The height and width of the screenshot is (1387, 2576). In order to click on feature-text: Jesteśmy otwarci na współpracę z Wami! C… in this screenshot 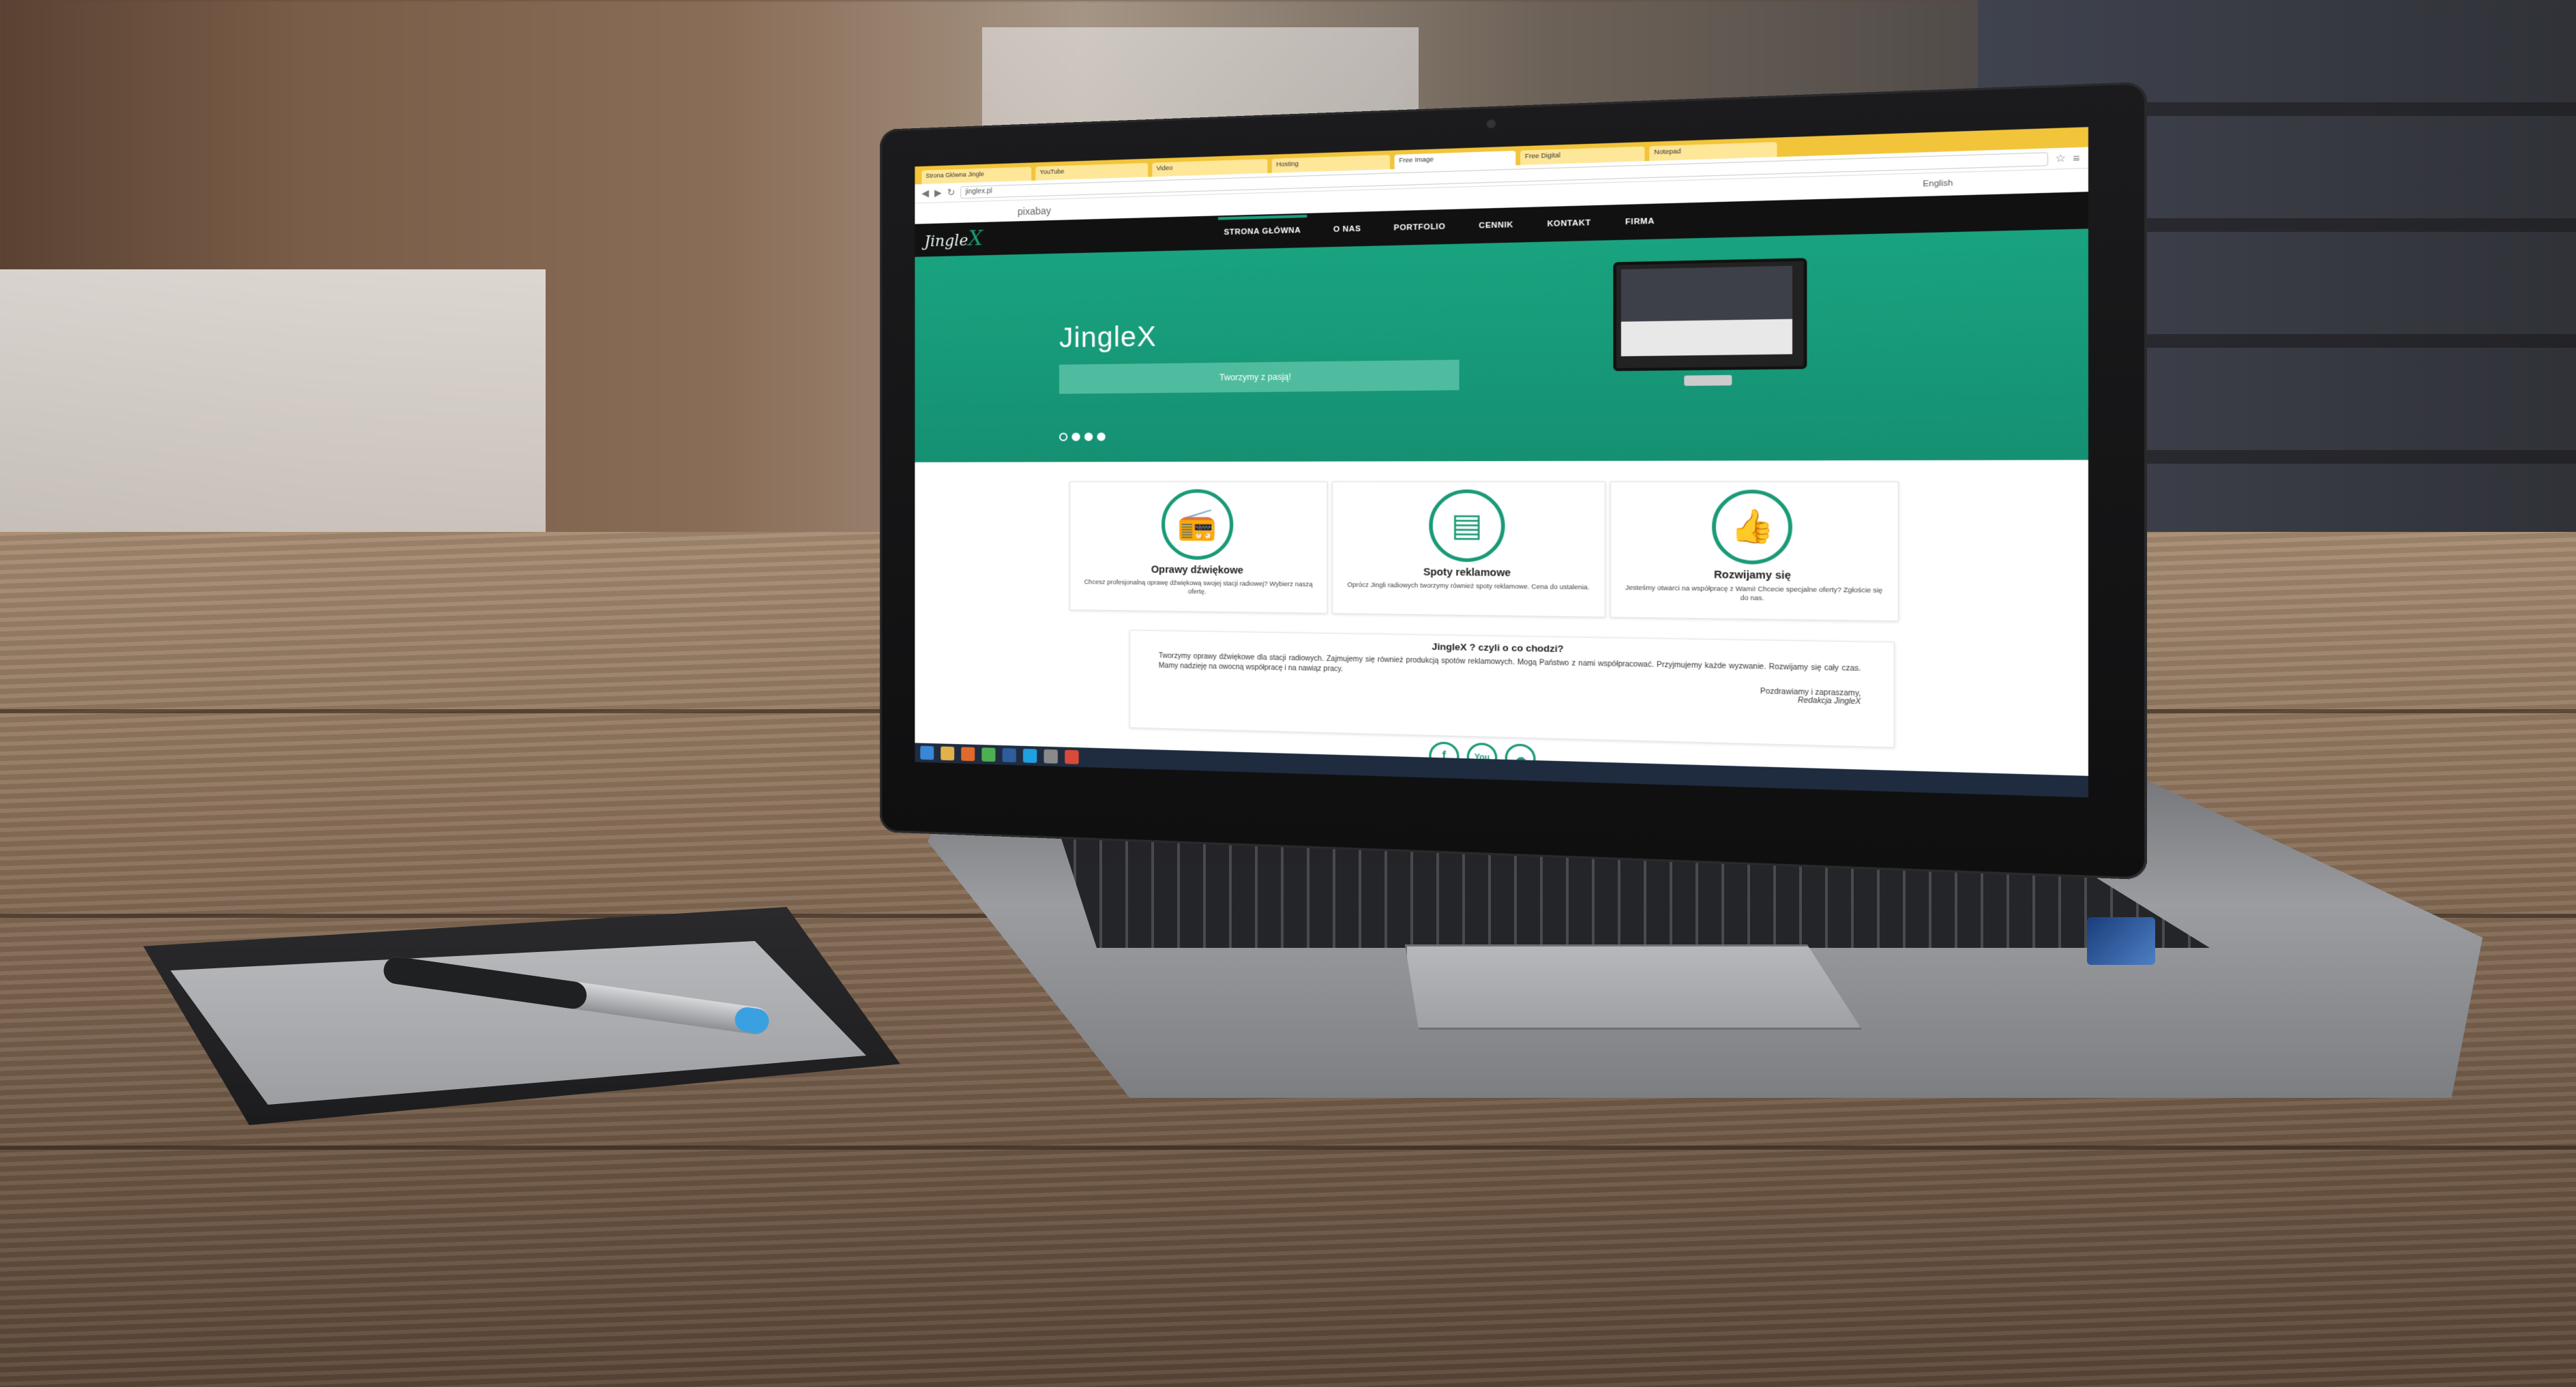, I will do `click(1754, 593)`.